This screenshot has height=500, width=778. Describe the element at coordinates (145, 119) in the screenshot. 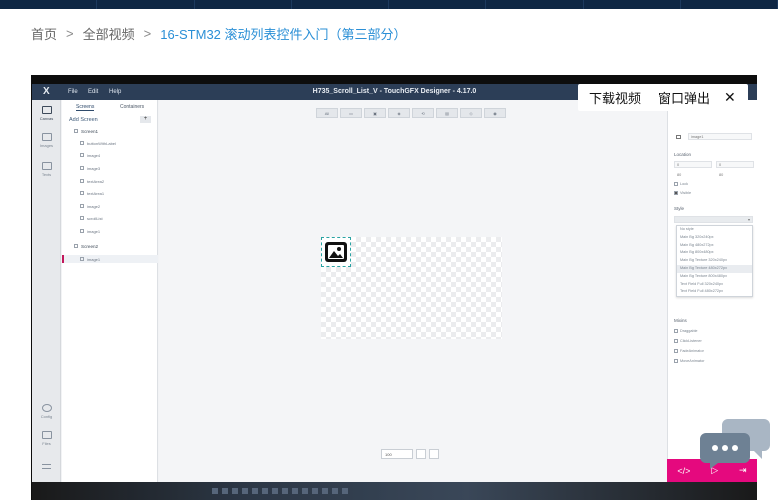

I see `add-screen-button: +` at that location.